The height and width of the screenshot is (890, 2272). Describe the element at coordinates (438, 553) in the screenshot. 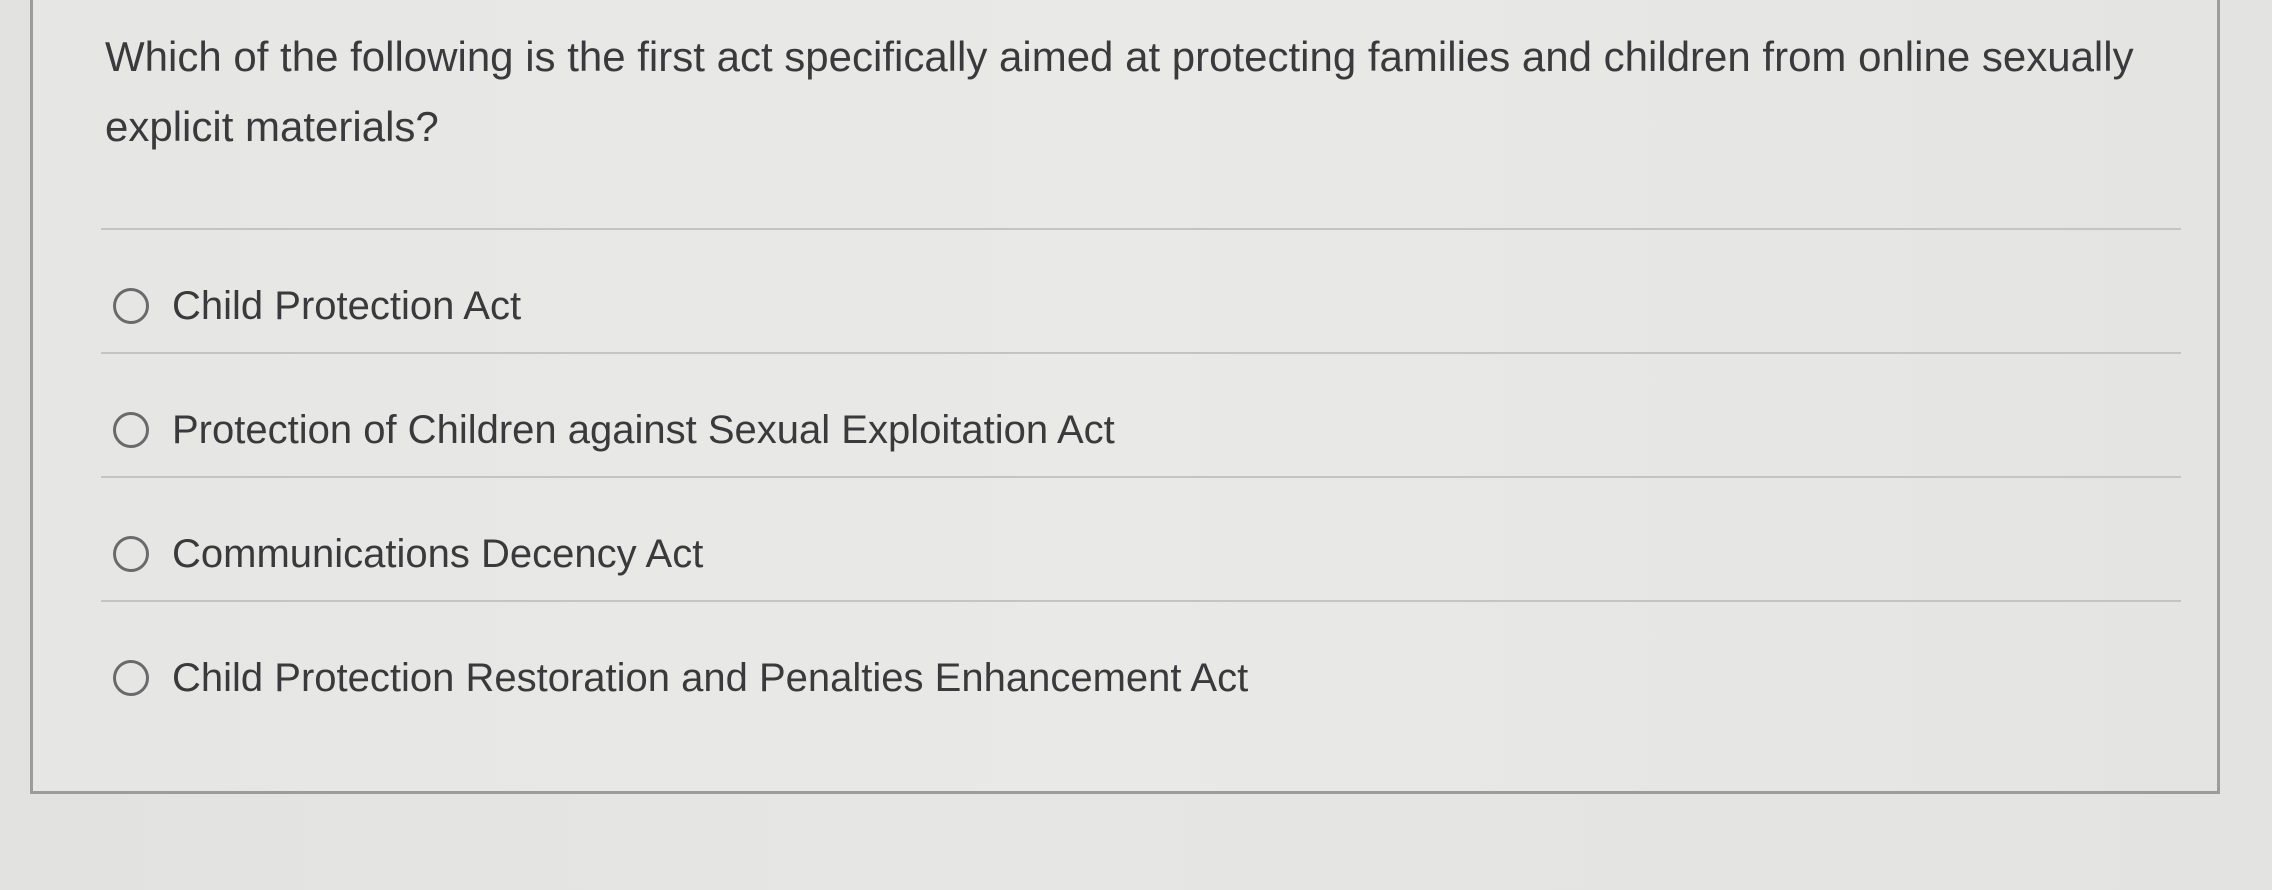

I see `option-label: Communications Decency Act` at that location.